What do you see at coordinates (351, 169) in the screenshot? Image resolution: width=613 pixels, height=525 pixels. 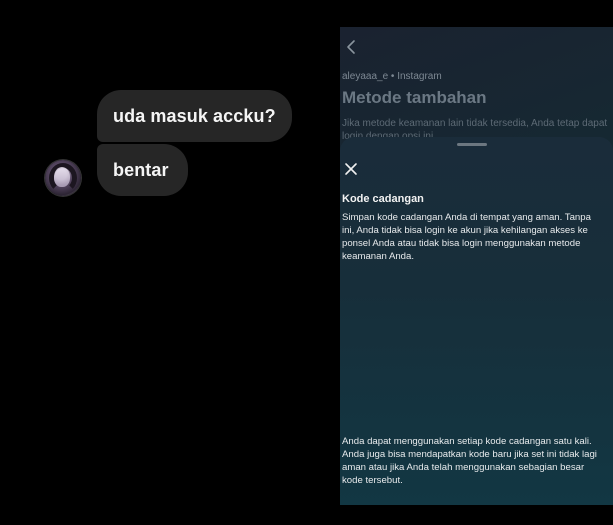 I see `close-icon` at bounding box center [351, 169].